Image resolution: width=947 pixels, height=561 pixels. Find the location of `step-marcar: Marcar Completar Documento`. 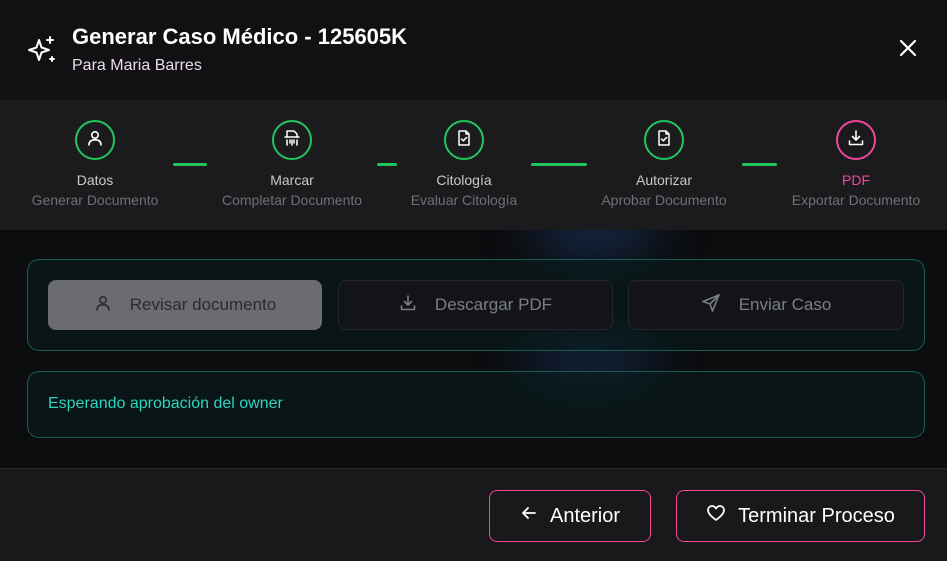

step-marcar: Marcar Completar Documento is located at coordinates (292, 165).